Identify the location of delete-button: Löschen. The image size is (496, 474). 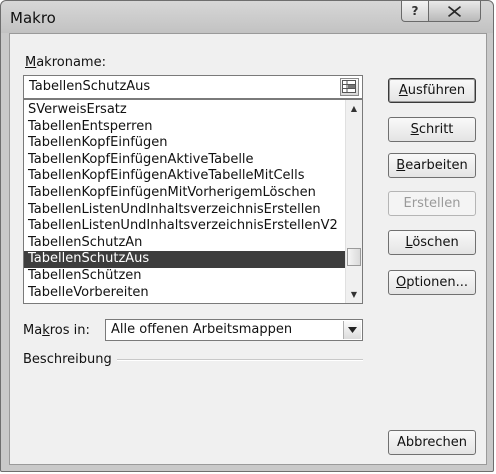
(432, 242).